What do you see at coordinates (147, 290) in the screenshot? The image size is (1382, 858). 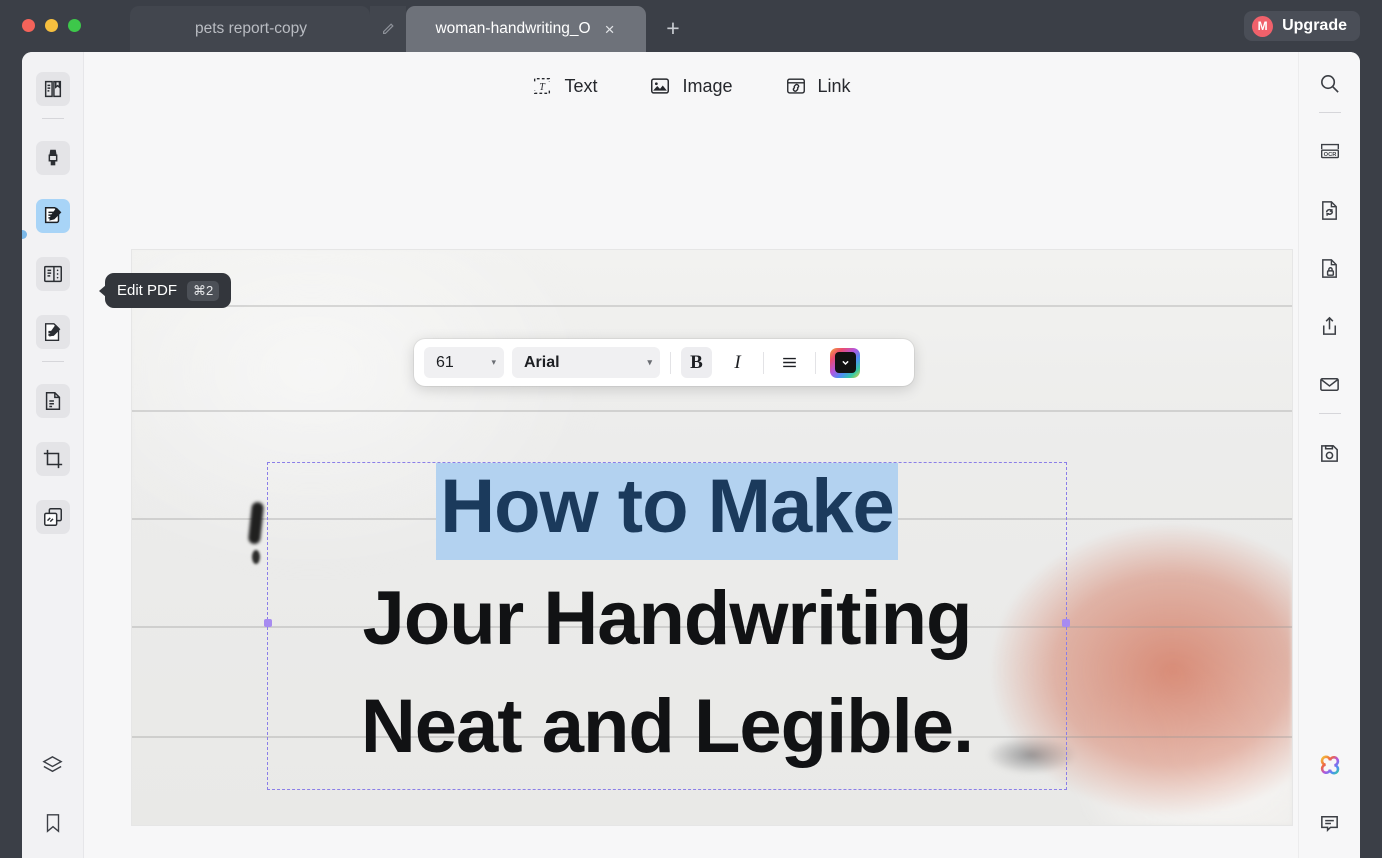 I see `tooltip-label: Edit PDF` at bounding box center [147, 290].